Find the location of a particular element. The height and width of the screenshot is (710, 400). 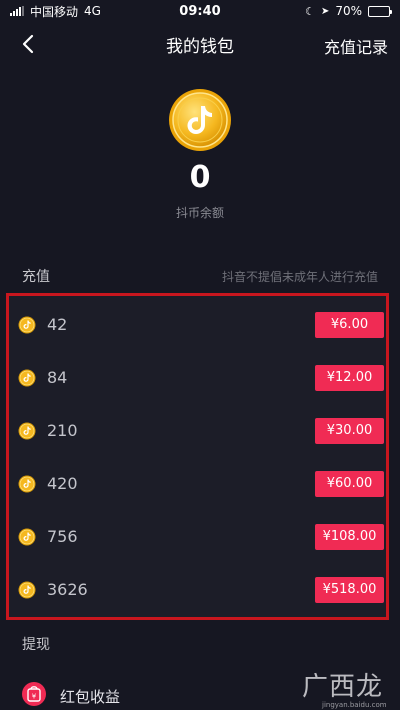

page-title: 我的钱包 is located at coordinates (200, 46).